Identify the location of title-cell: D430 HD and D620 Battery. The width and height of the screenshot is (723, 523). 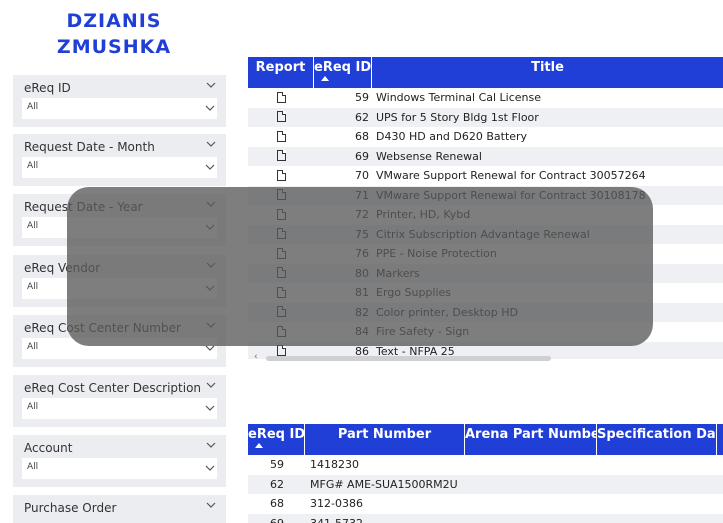
(452, 137).